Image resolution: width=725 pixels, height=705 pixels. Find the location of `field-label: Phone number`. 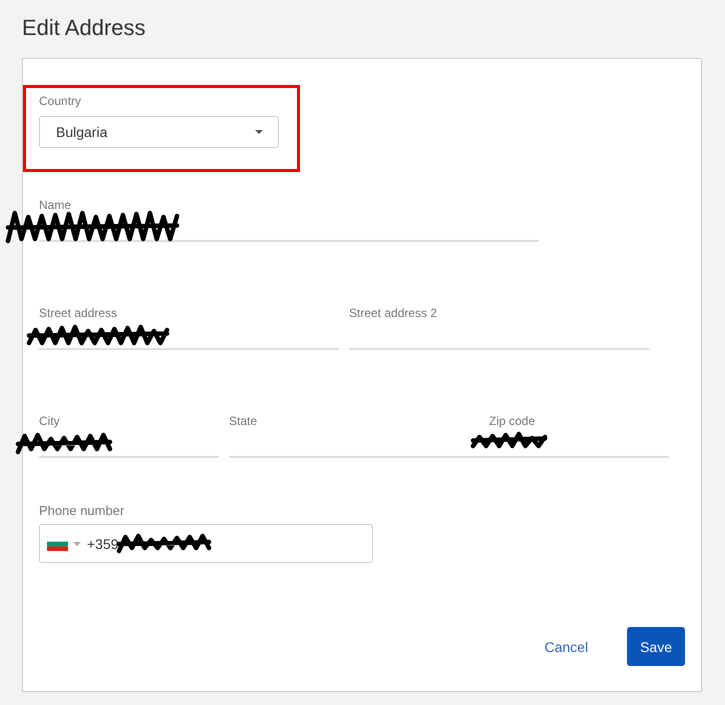

field-label: Phone number is located at coordinates (82, 511).